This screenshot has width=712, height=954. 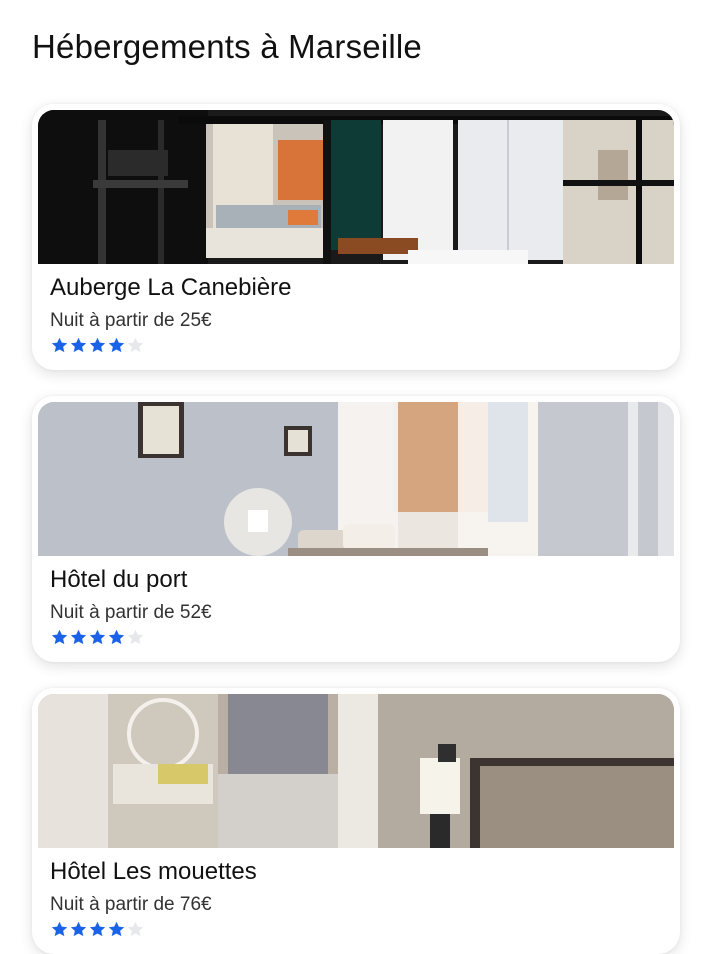 I want to click on page-title: Hébergements à Marseille, so click(x=227, y=46).